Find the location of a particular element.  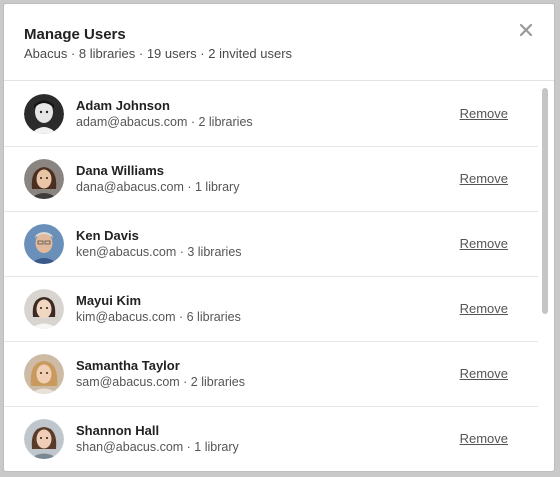

close-icon is located at coordinates (526, 30).